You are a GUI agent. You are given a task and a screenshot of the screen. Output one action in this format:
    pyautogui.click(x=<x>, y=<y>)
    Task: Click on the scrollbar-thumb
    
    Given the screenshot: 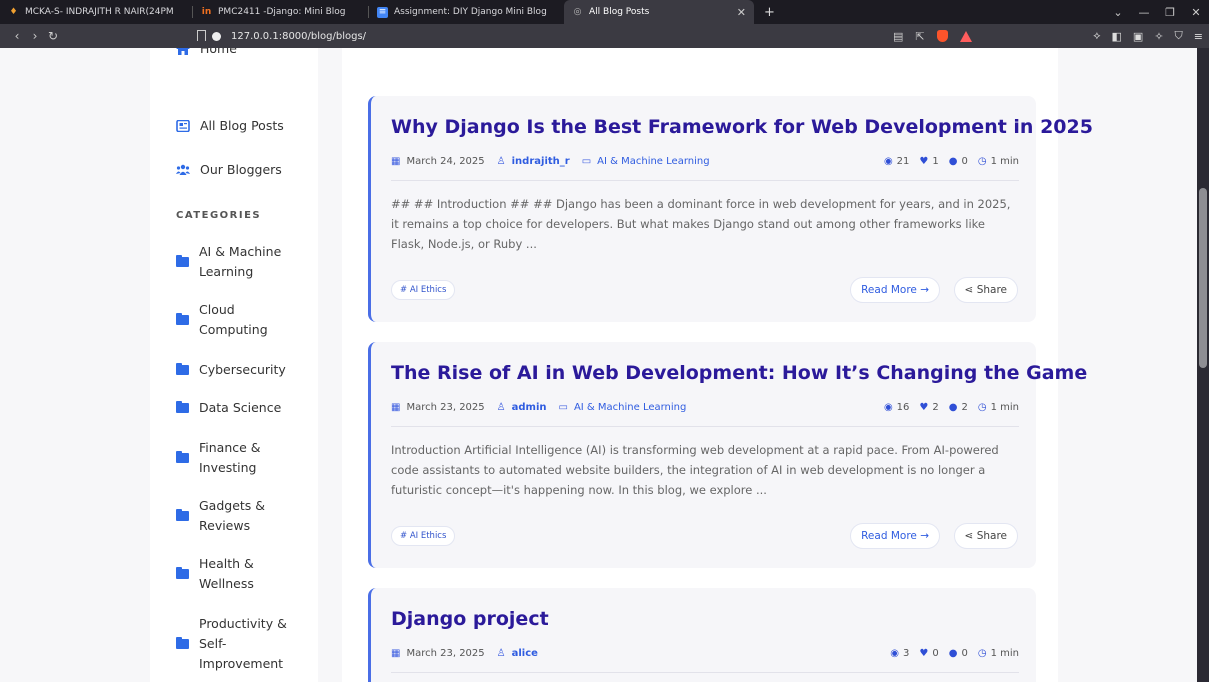 What is the action you would take?
    pyautogui.click(x=1203, y=278)
    